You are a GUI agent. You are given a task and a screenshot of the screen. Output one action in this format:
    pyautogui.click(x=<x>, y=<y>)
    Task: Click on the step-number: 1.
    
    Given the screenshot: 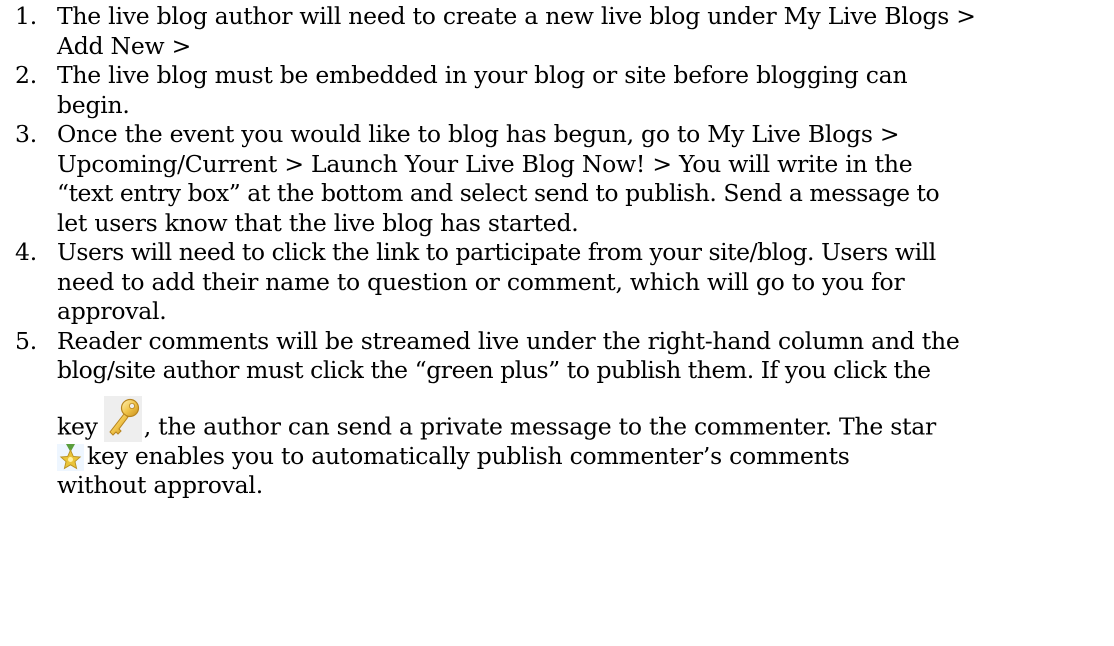 What is the action you would take?
    pyautogui.click(x=26, y=16)
    